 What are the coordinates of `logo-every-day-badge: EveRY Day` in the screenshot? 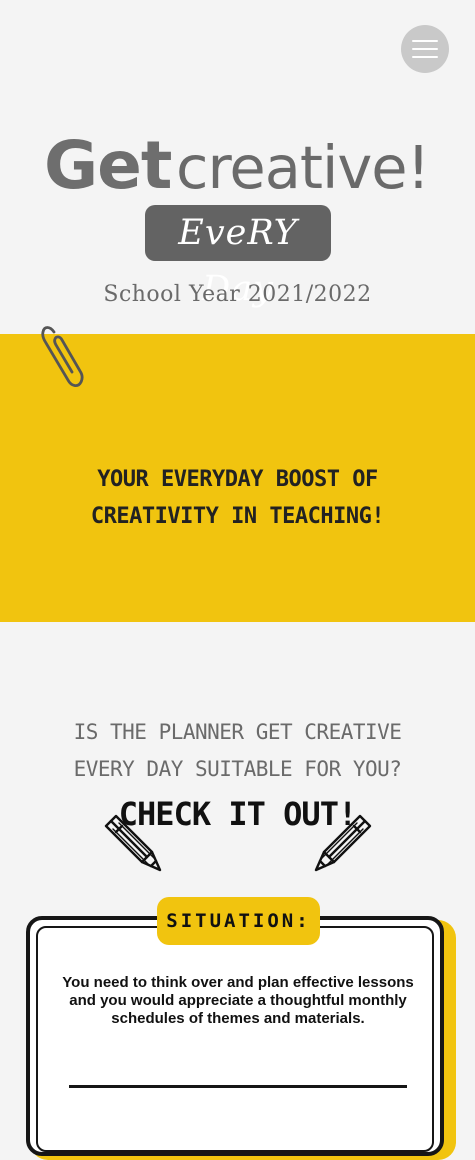 It's located at (238, 257).